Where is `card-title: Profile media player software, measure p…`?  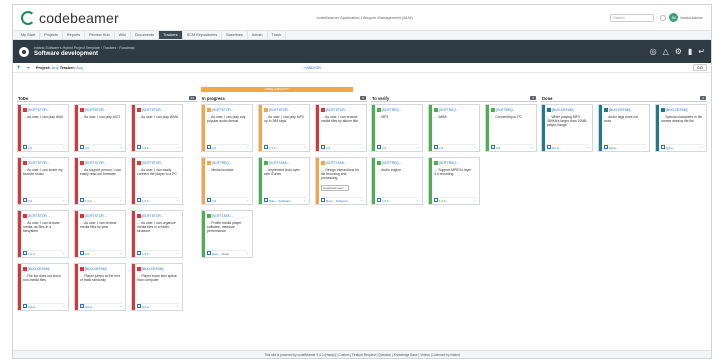 card-title: Profile media player software, measure p… is located at coordinates (228, 227).